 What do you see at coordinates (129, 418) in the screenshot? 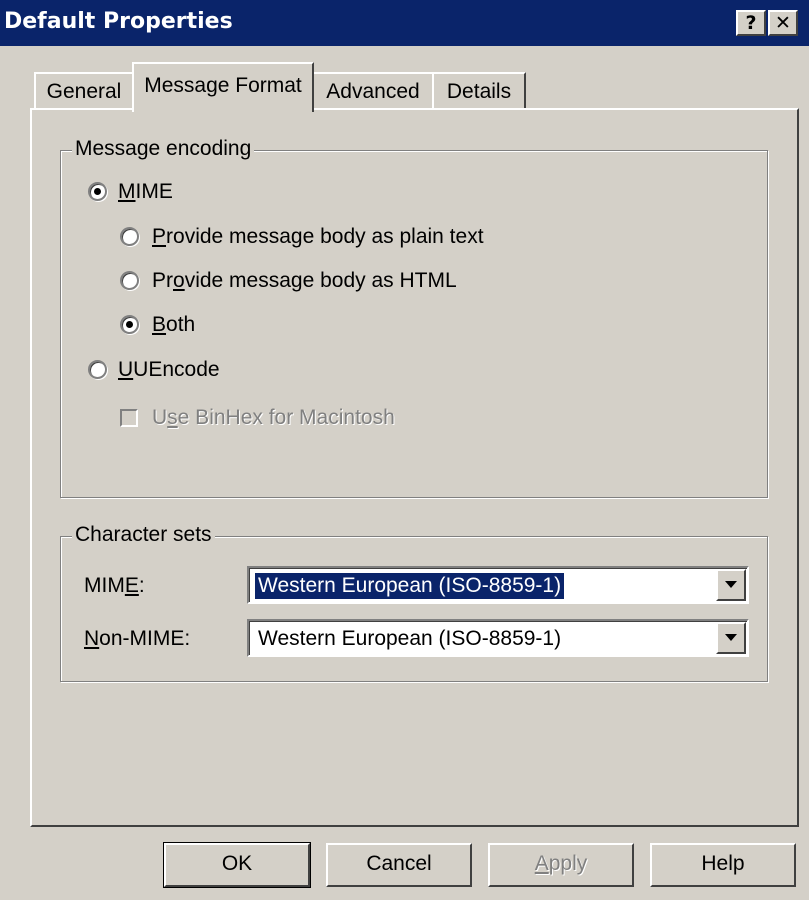
I see `binhex-checkbox` at bounding box center [129, 418].